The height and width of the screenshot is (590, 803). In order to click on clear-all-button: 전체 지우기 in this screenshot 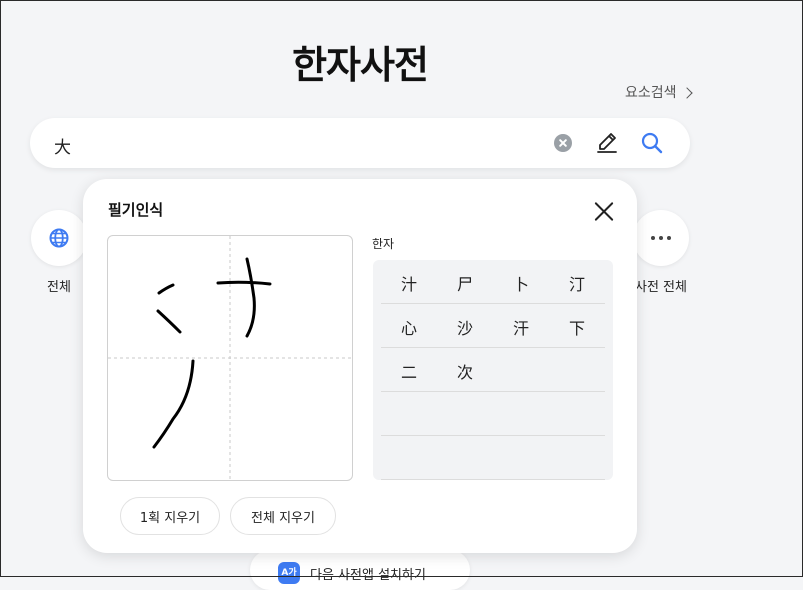, I will do `click(283, 516)`.